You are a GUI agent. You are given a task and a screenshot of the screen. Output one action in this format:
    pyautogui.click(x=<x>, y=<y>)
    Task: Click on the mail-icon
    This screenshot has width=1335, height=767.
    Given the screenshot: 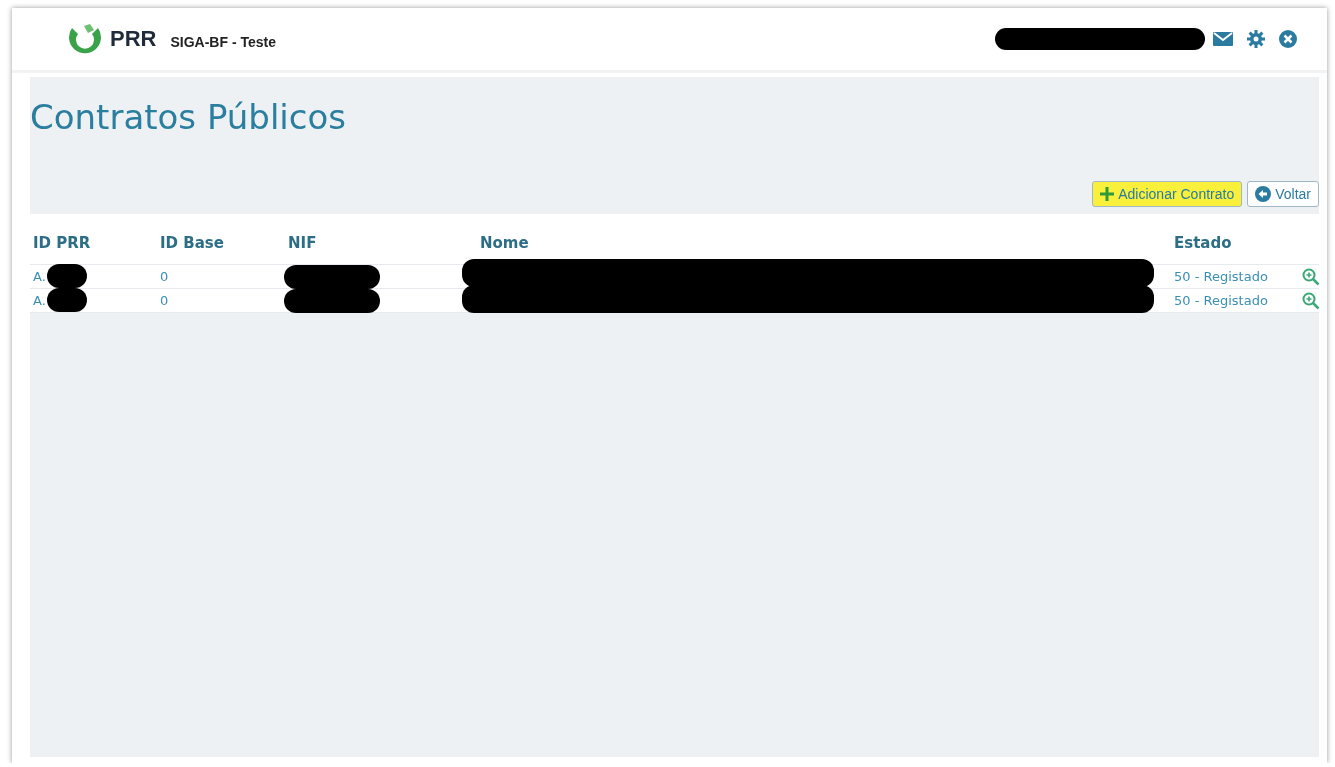 What is the action you would take?
    pyautogui.click(x=1223, y=39)
    